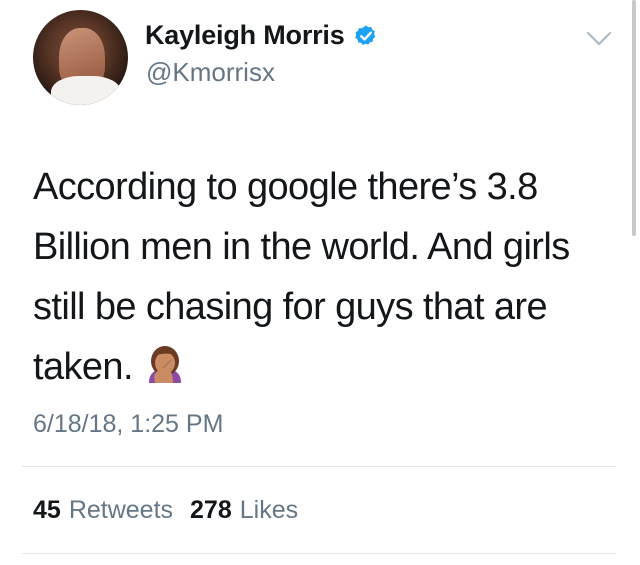 The image size is (640, 565). Describe the element at coordinates (211, 510) in the screenshot. I see `likes-count: 278` at that location.